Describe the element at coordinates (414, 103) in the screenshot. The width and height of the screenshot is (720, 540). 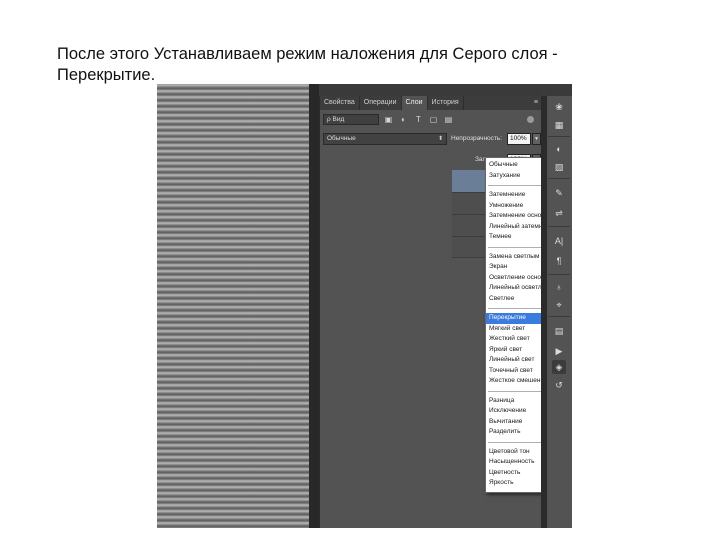
I see `tab-layers: Слои` at that location.